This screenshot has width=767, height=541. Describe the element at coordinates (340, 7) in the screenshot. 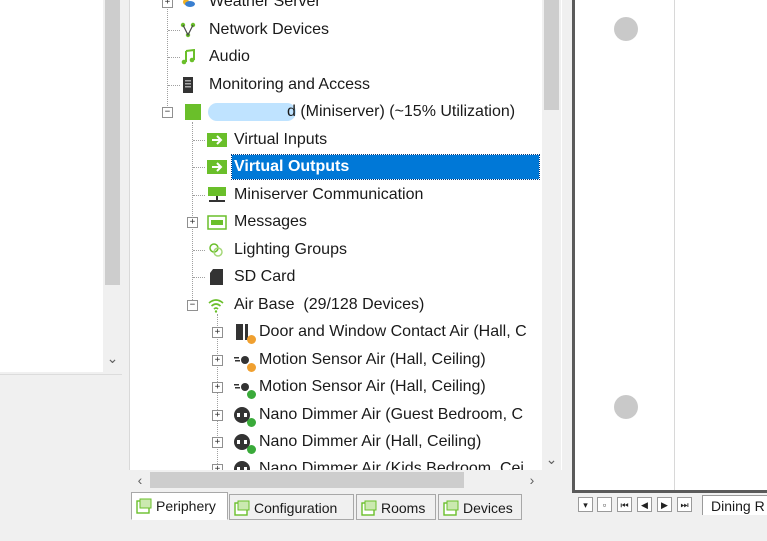

I see `tree-item-weather-server: + Weather Server` at that location.